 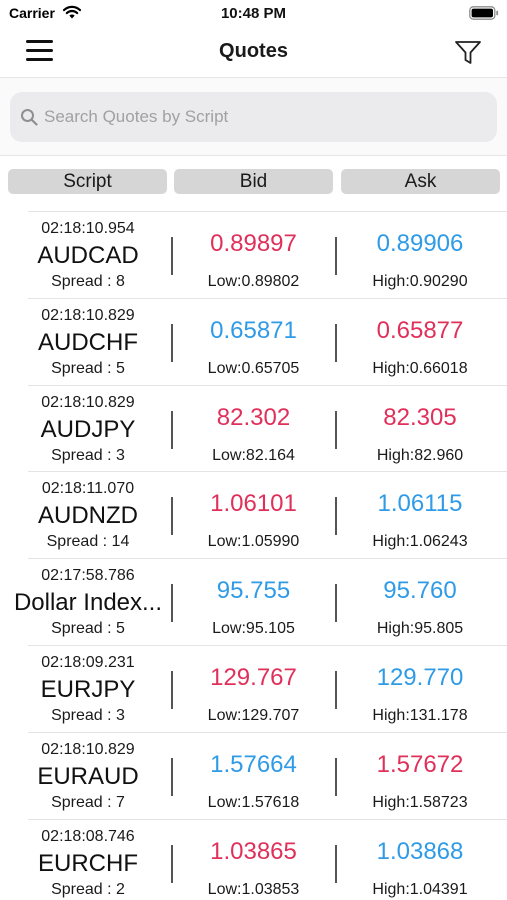 I want to click on navigation-bar: Quotes, so click(x=253, y=53).